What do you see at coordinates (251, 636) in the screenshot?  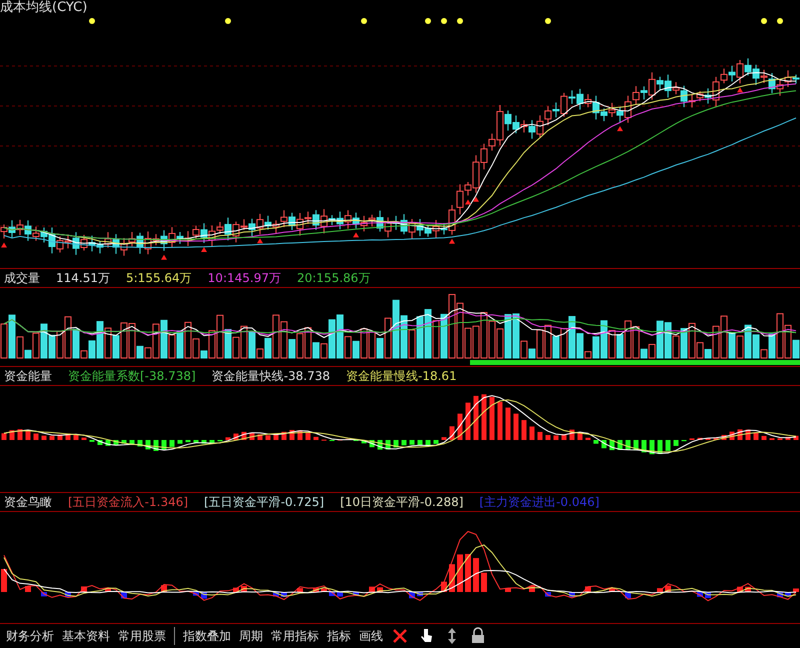 I see `toolbar-button: 周期` at bounding box center [251, 636].